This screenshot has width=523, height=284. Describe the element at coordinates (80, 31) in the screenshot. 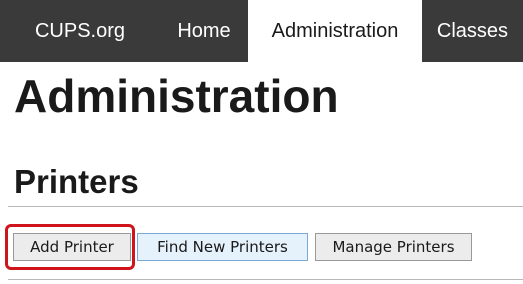

I see `nav-cups-org-link: CUPS.org` at that location.